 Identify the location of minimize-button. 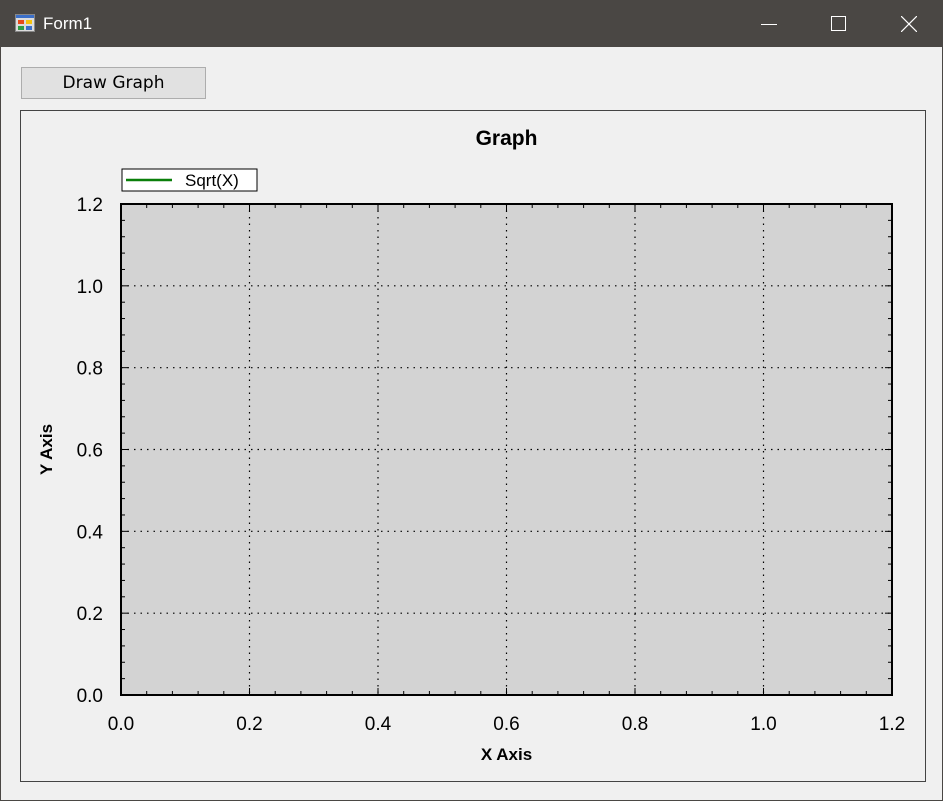
(769, 24).